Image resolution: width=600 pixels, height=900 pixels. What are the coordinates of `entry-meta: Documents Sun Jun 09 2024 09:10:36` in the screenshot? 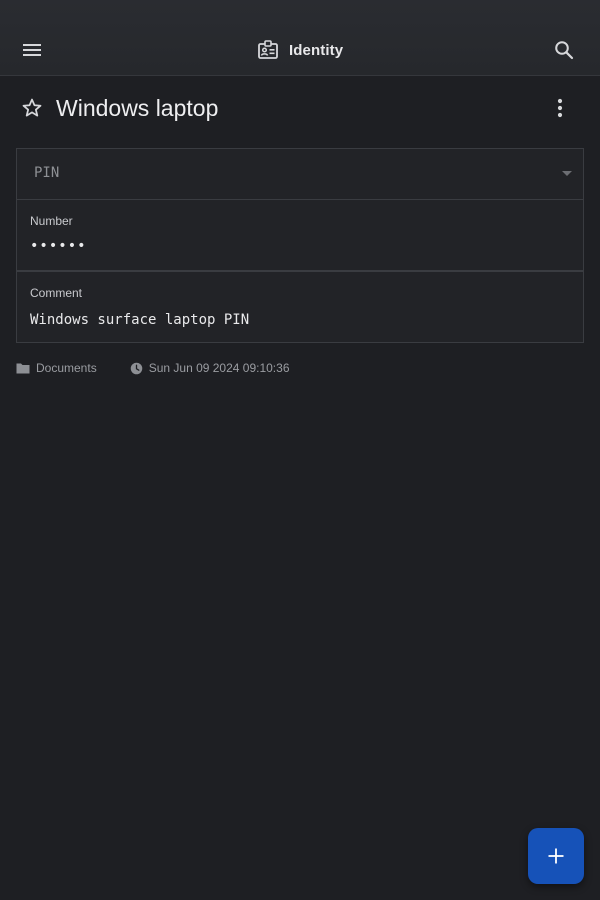 It's located at (153, 368).